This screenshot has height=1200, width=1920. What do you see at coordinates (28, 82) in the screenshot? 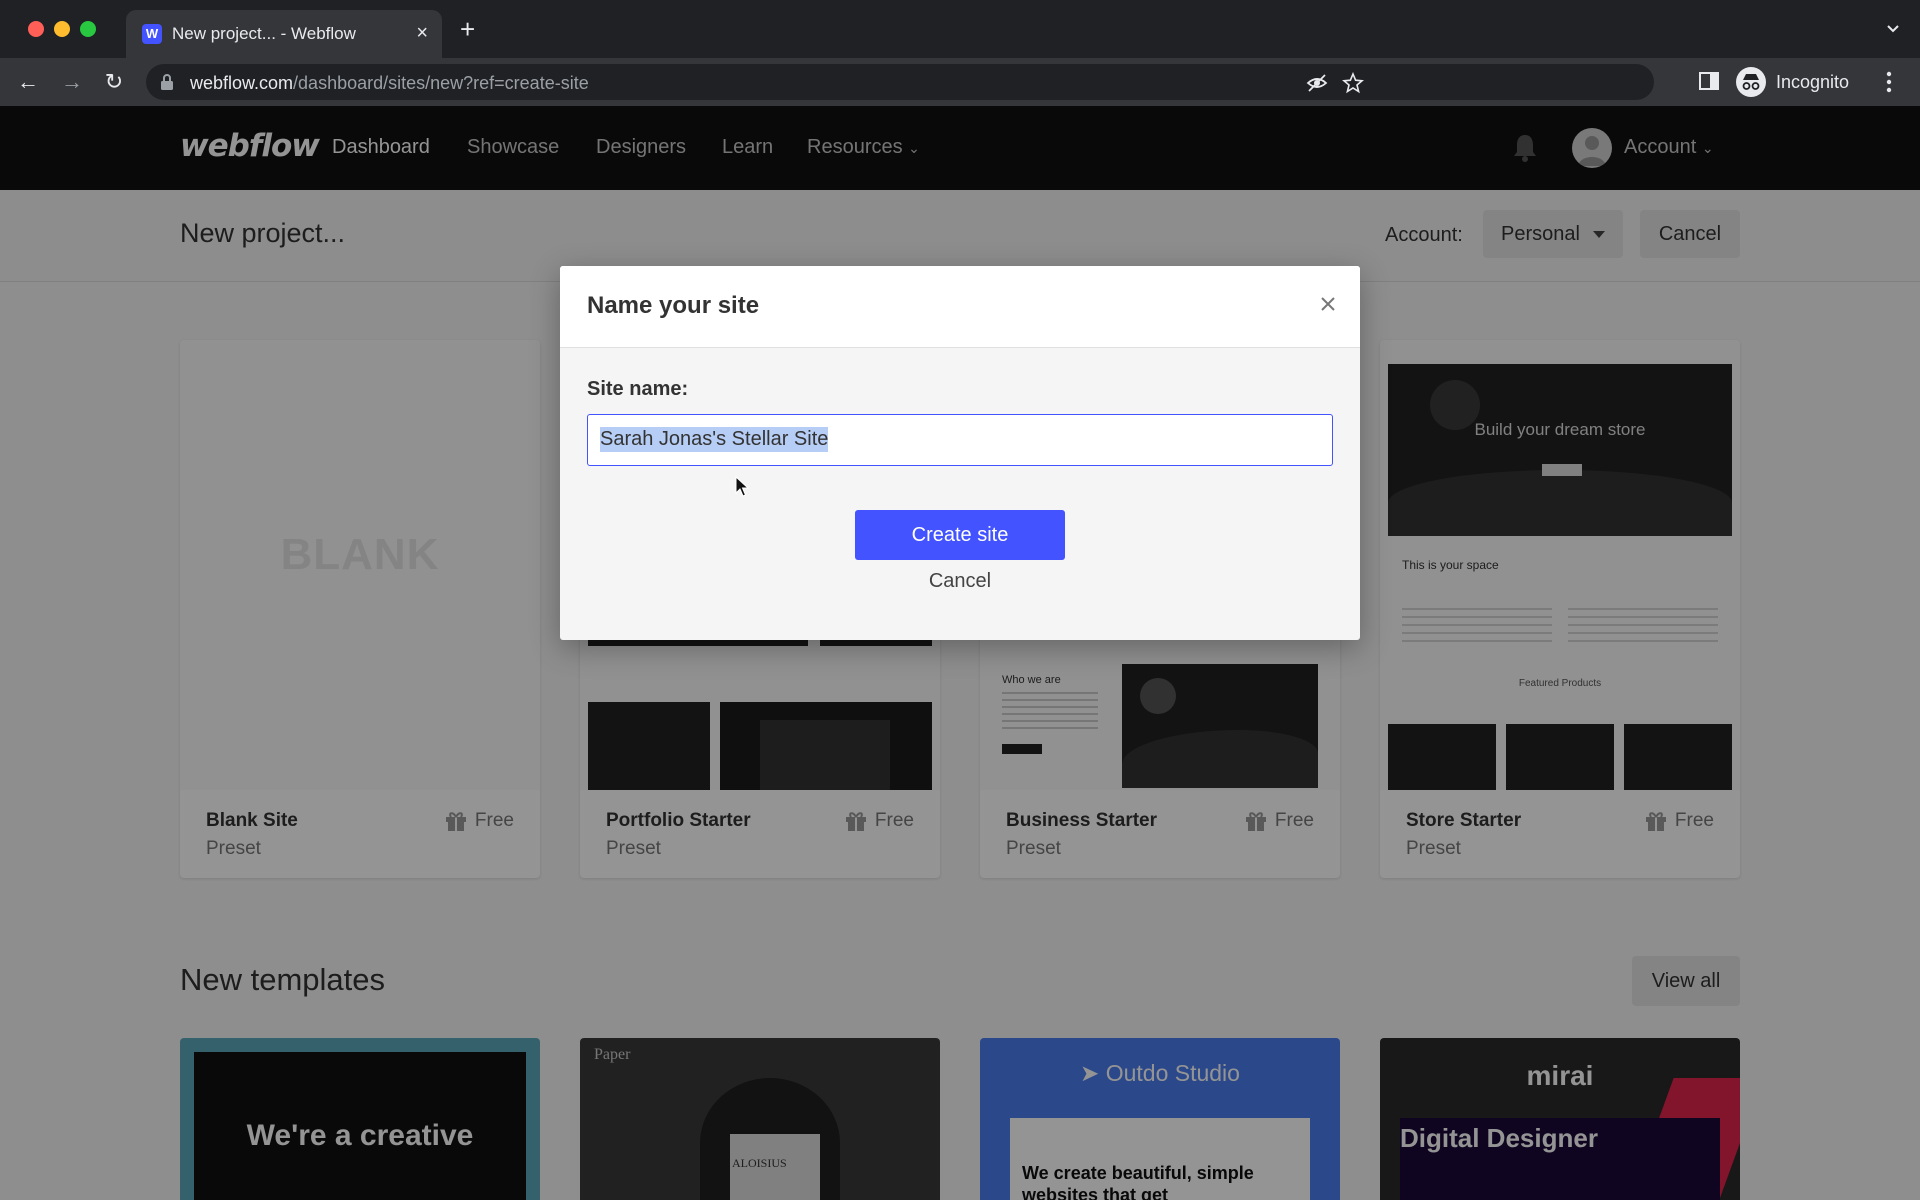
I see `back-arrow-icon: ←` at bounding box center [28, 82].